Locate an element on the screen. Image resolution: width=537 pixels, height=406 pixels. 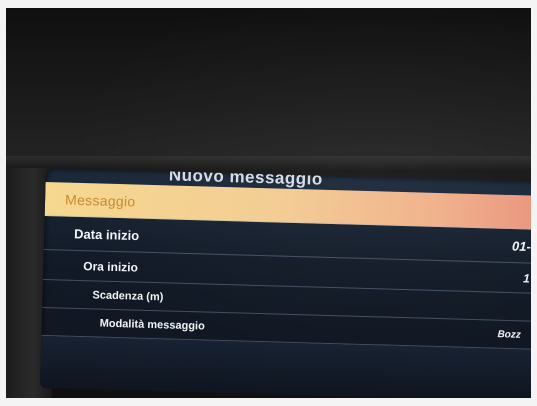
menu-item-label: Messaggio is located at coordinates (100, 200).